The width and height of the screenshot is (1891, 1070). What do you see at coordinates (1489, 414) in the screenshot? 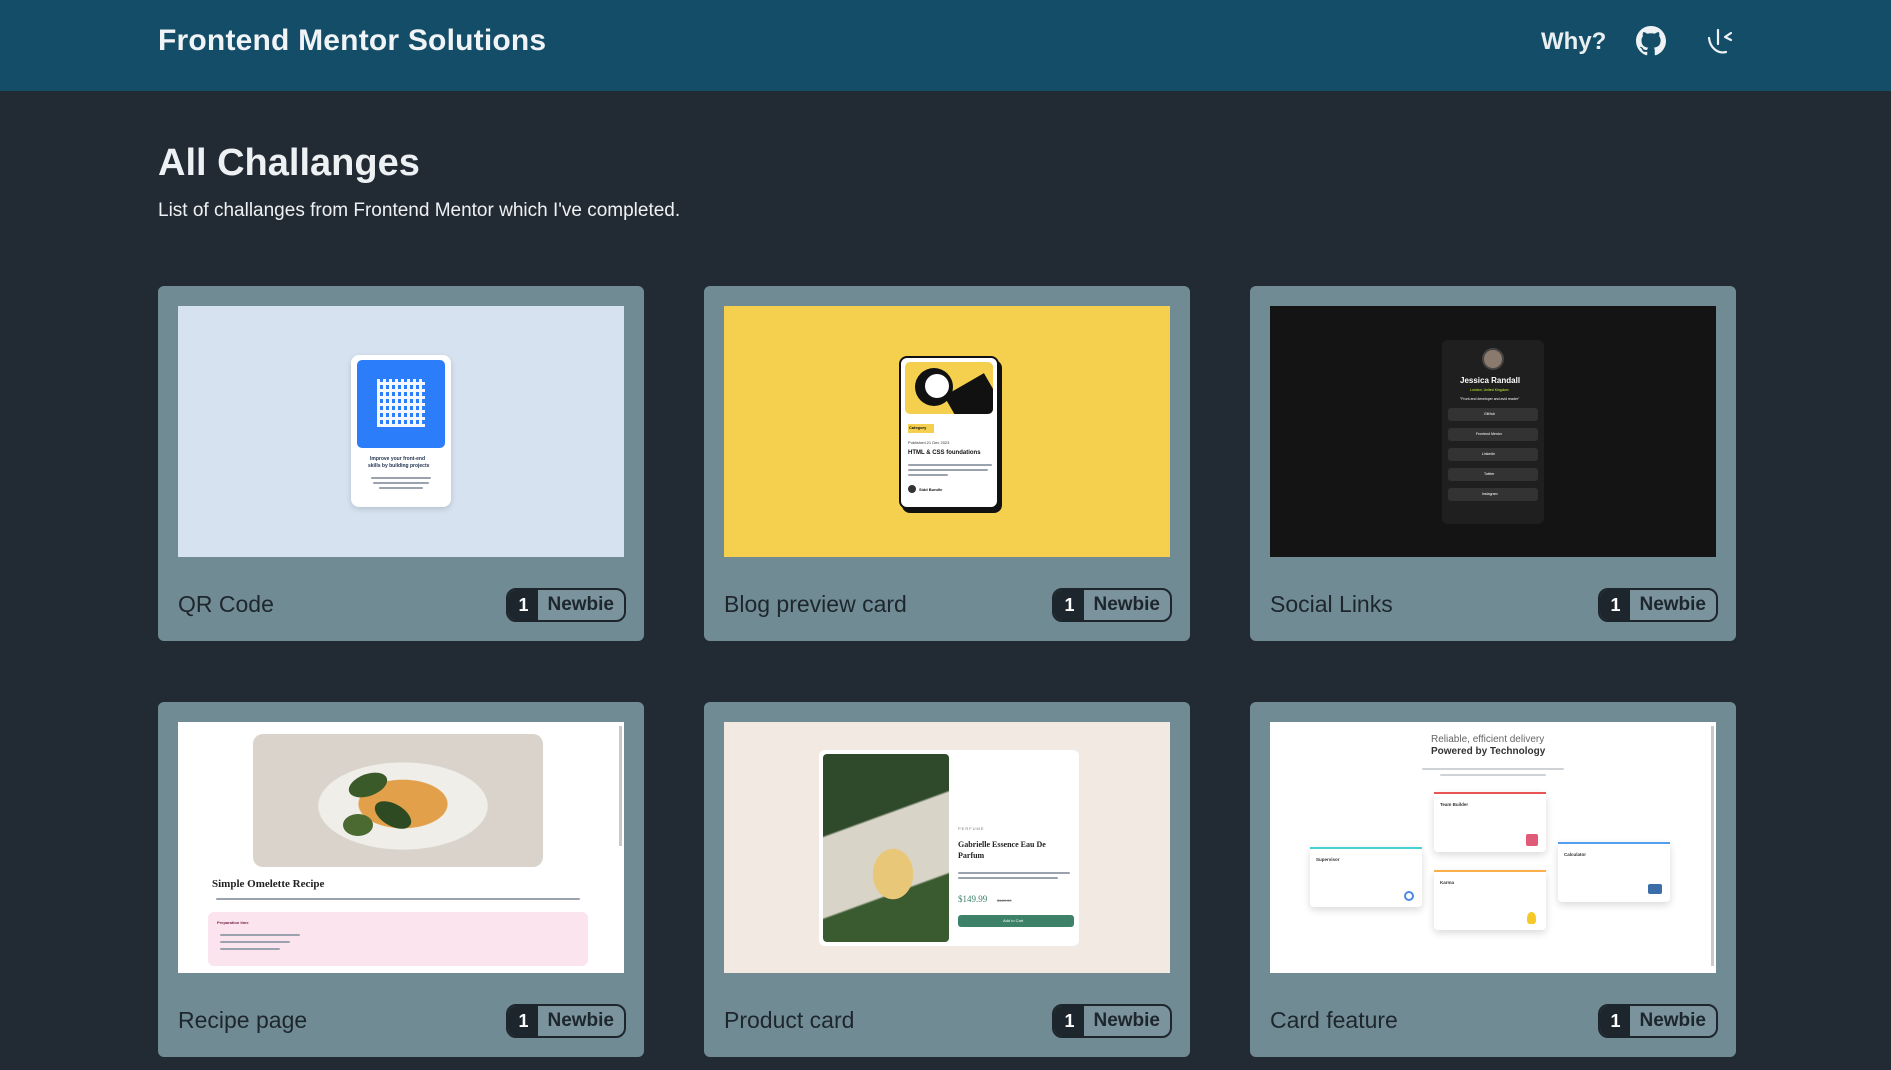
I see `social-link-github: GitHub` at bounding box center [1489, 414].